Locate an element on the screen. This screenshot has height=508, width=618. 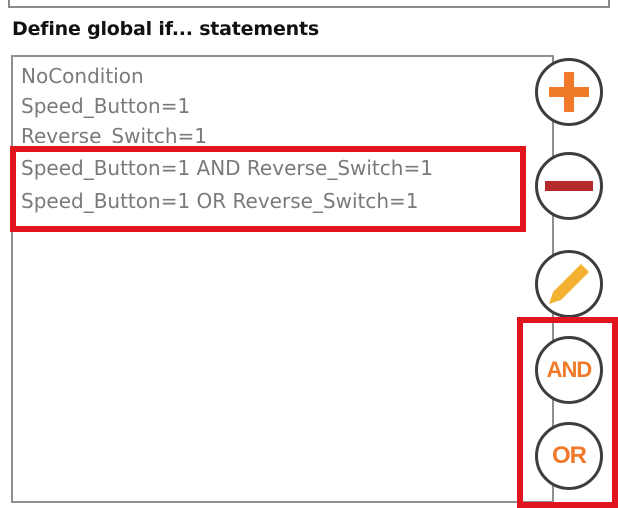
and-label: AND is located at coordinates (569, 369).